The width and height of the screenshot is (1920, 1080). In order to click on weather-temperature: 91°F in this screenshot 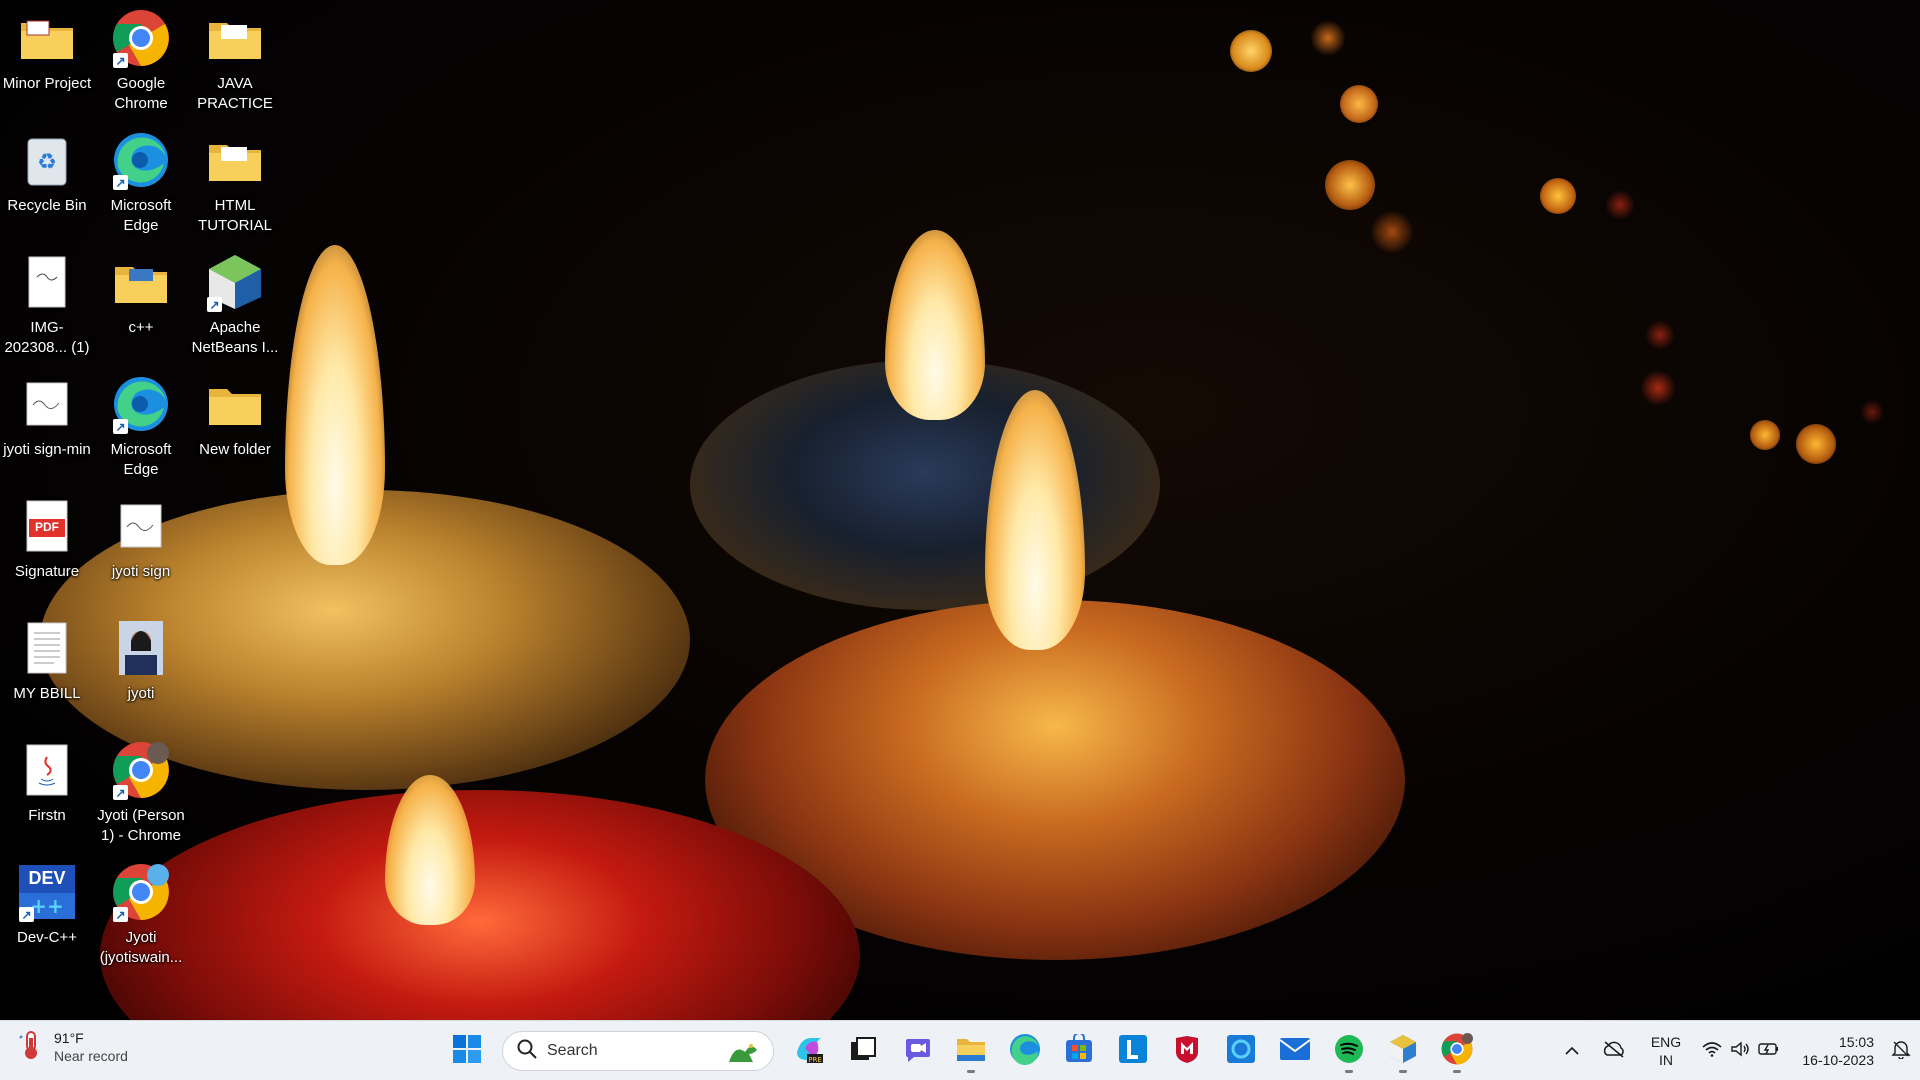, I will do `click(69, 1038)`.